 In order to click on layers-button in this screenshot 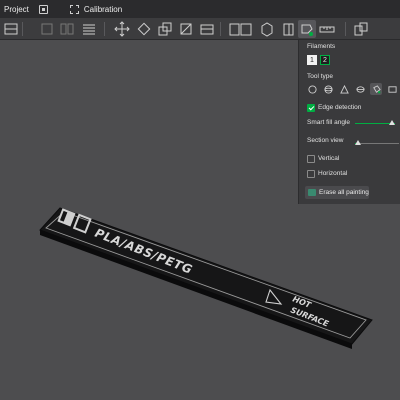, I will do `click(89, 29)`.